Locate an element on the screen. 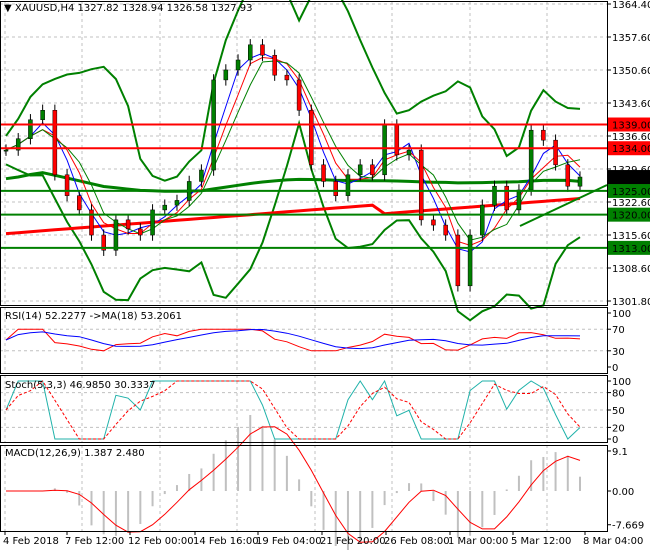 The height and width of the screenshot is (550, 650). level-label: 1320.00 is located at coordinates (631, 216).